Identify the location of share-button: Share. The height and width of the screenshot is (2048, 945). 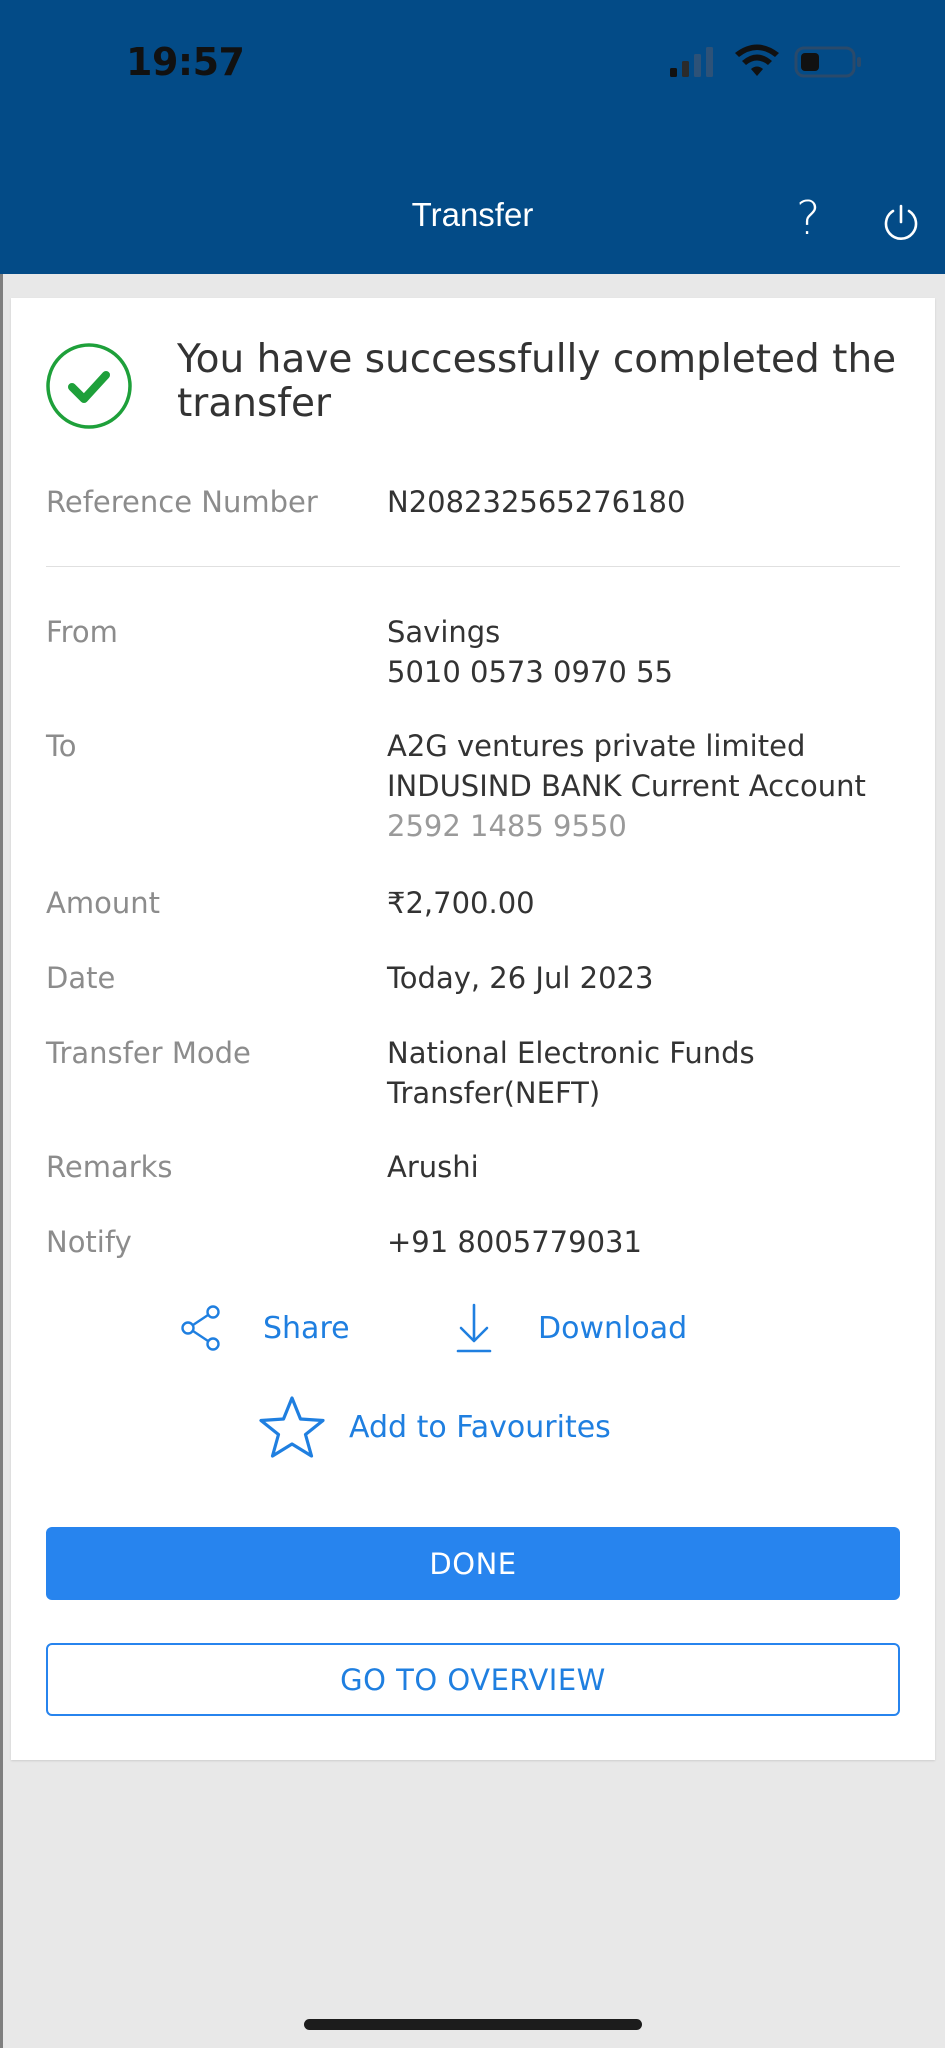
(264, 1328).